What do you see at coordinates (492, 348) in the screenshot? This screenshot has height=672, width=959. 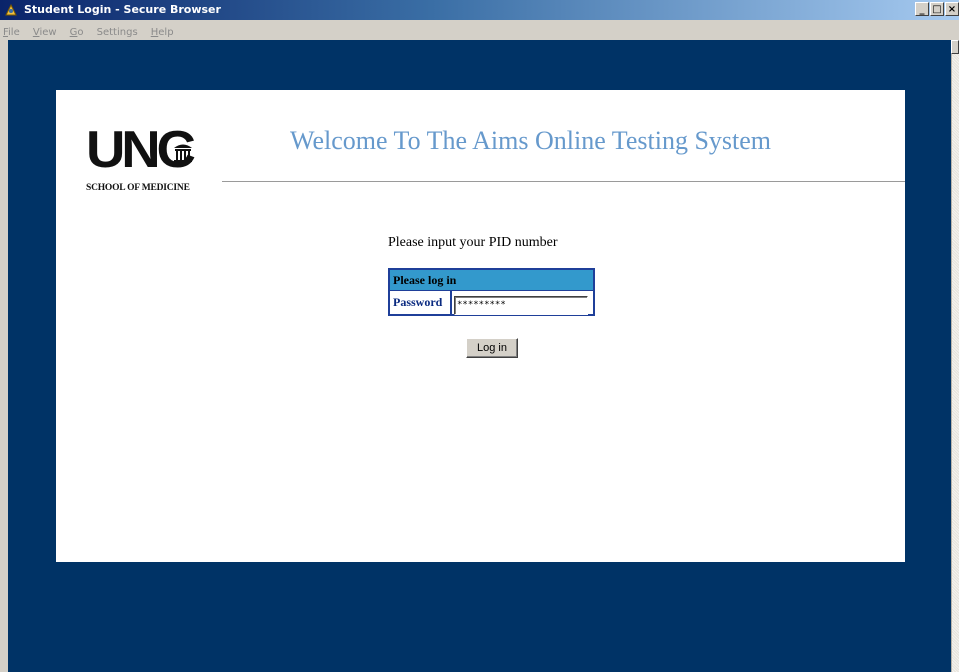 I see `login-button: Log in` at bounding box center [492, 348].